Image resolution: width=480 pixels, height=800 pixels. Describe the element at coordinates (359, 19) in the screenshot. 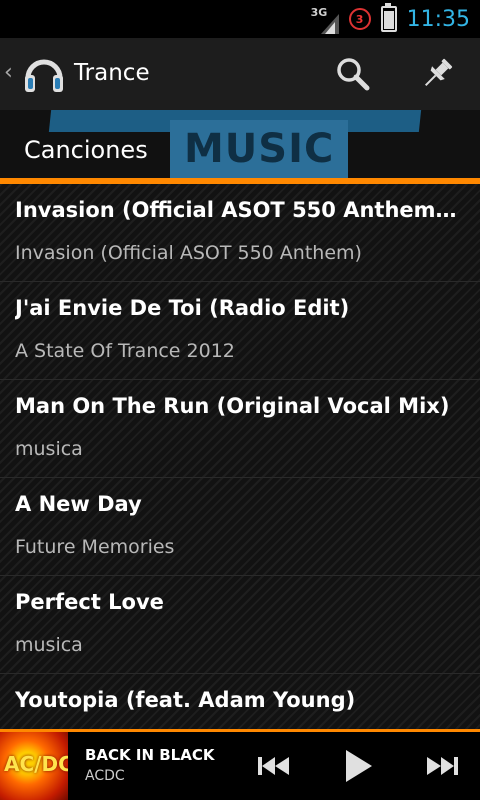

I see `notification-badge: 3` at that location.